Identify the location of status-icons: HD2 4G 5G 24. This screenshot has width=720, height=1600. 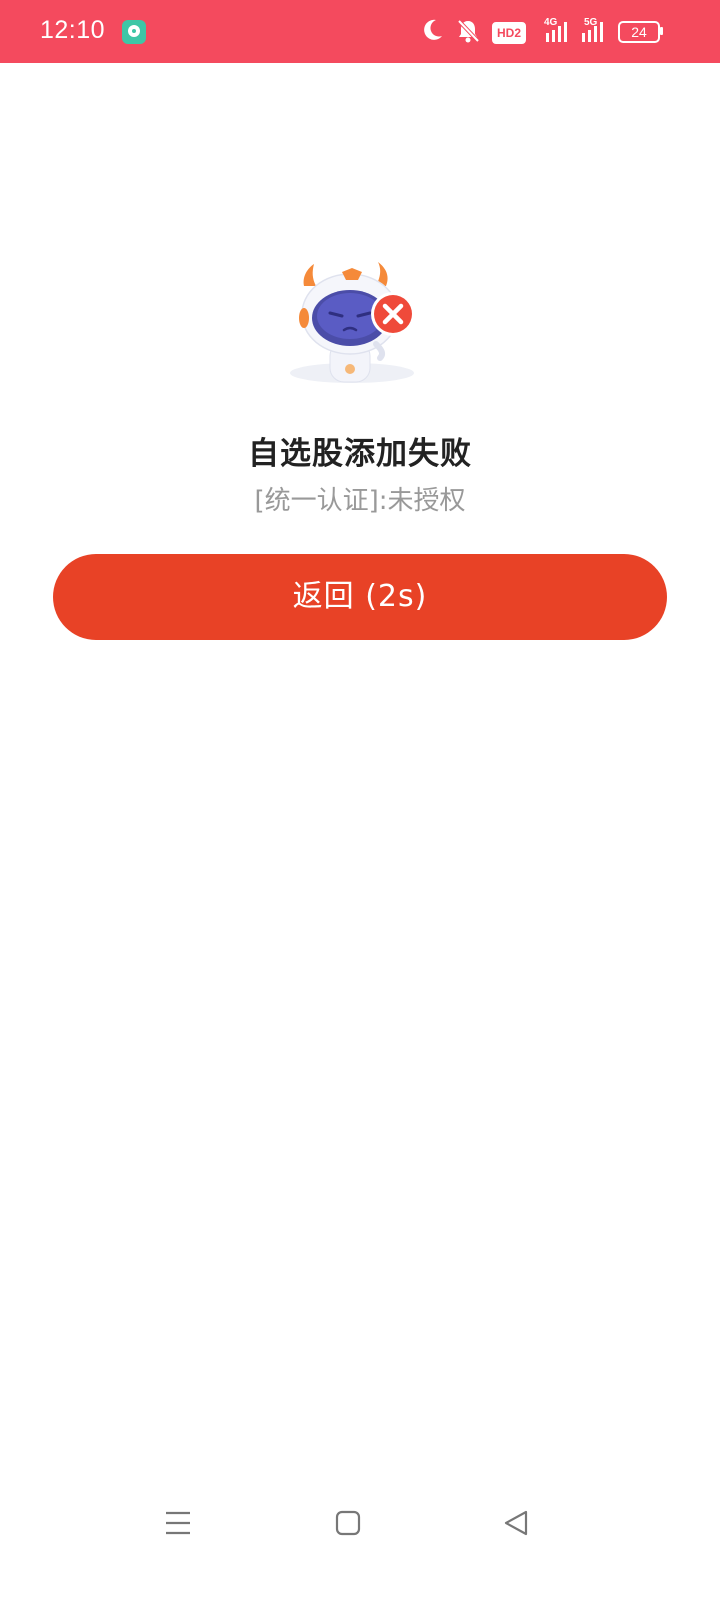
(560, 31).